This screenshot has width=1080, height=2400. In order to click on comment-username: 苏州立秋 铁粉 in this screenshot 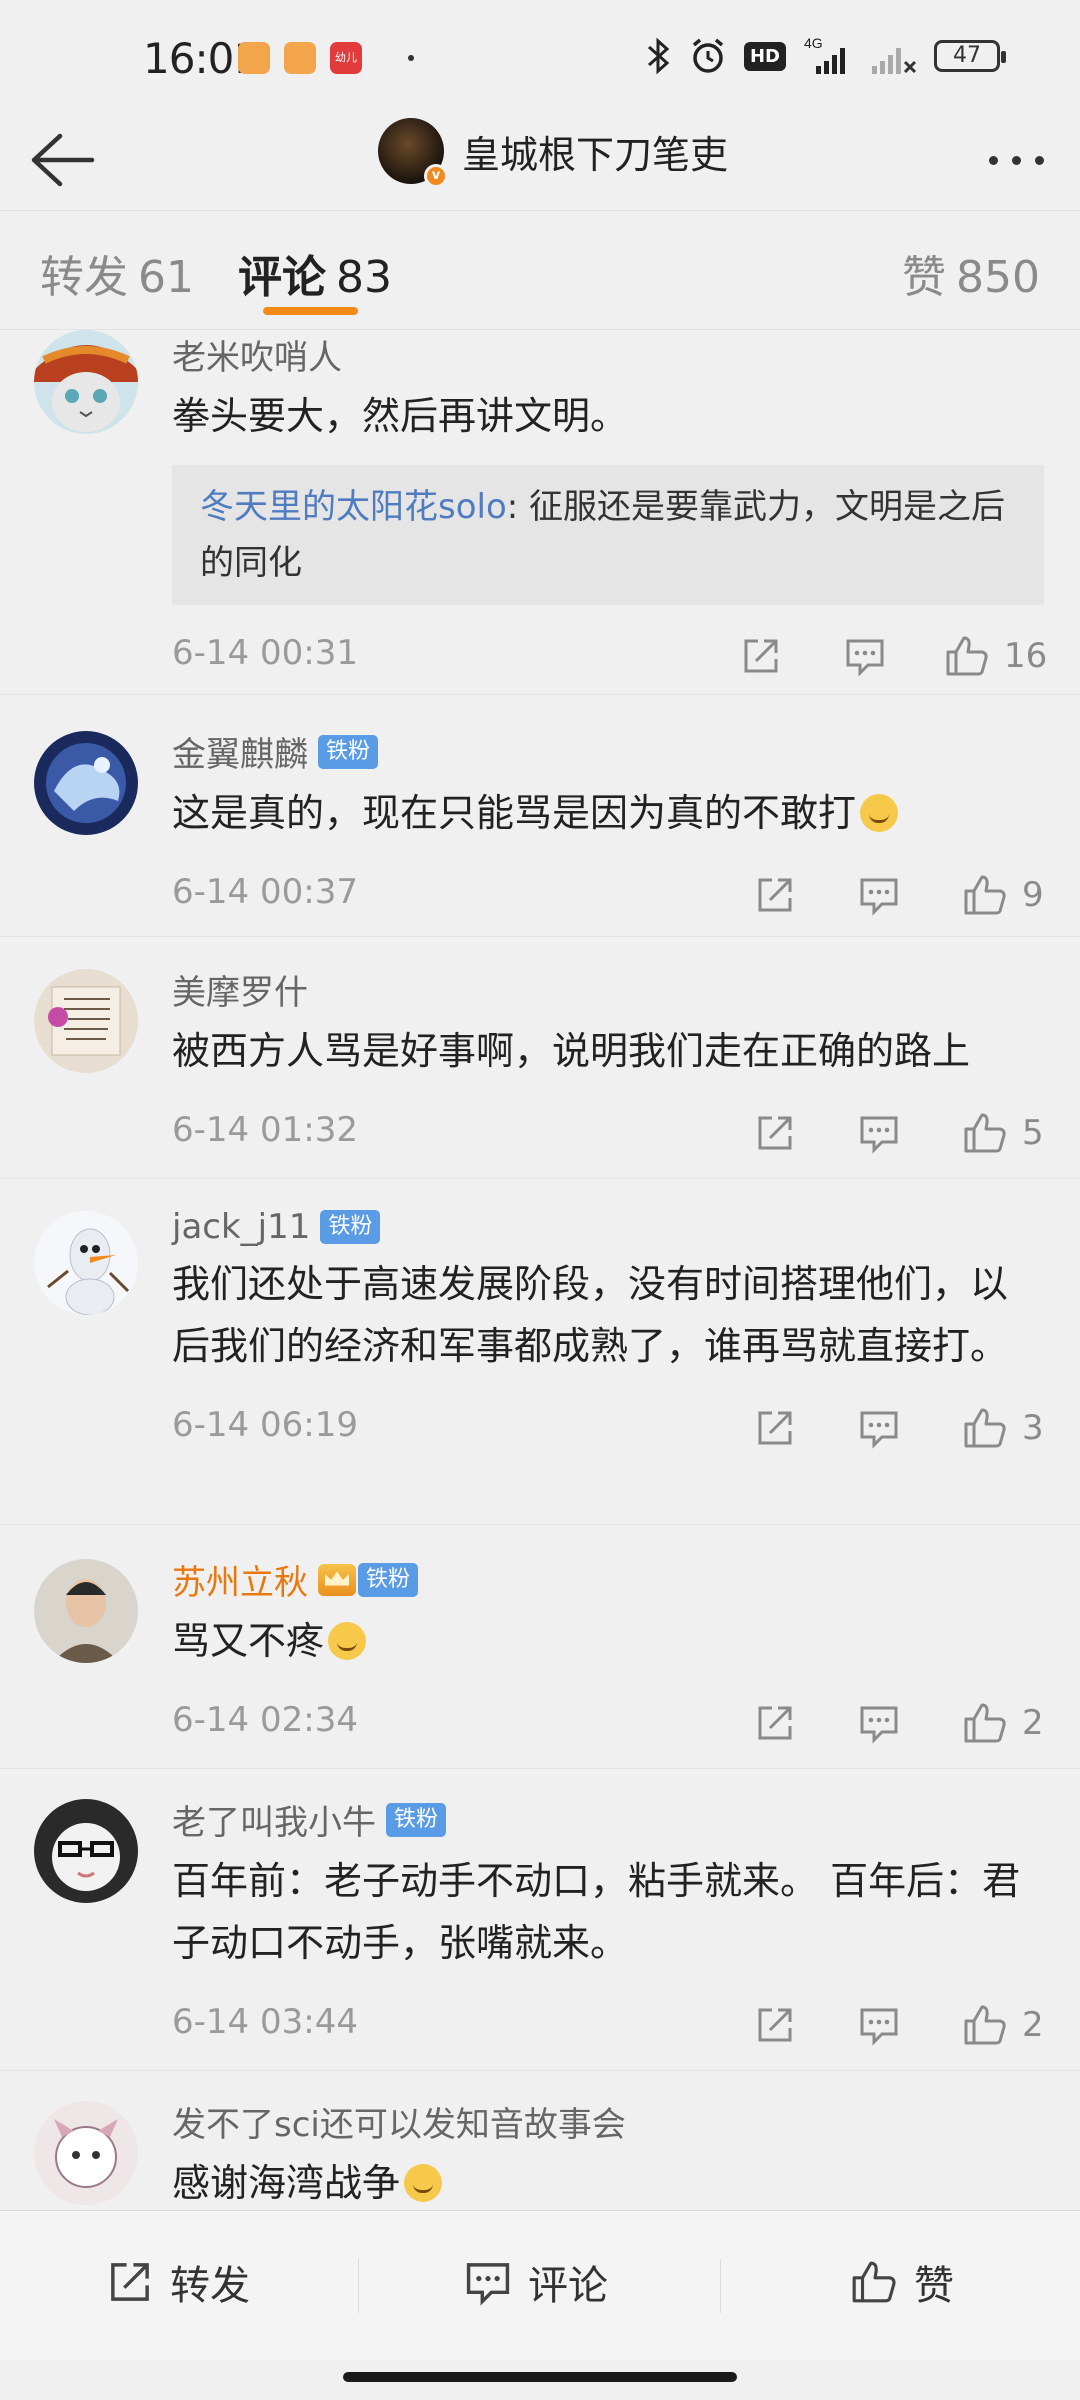, I will do `click(608, 1579)`.